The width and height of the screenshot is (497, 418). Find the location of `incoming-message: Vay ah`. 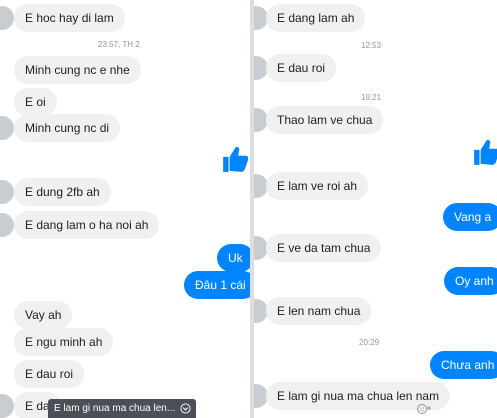

incoming-message: Vay ah is located at coordinates (43, 315).